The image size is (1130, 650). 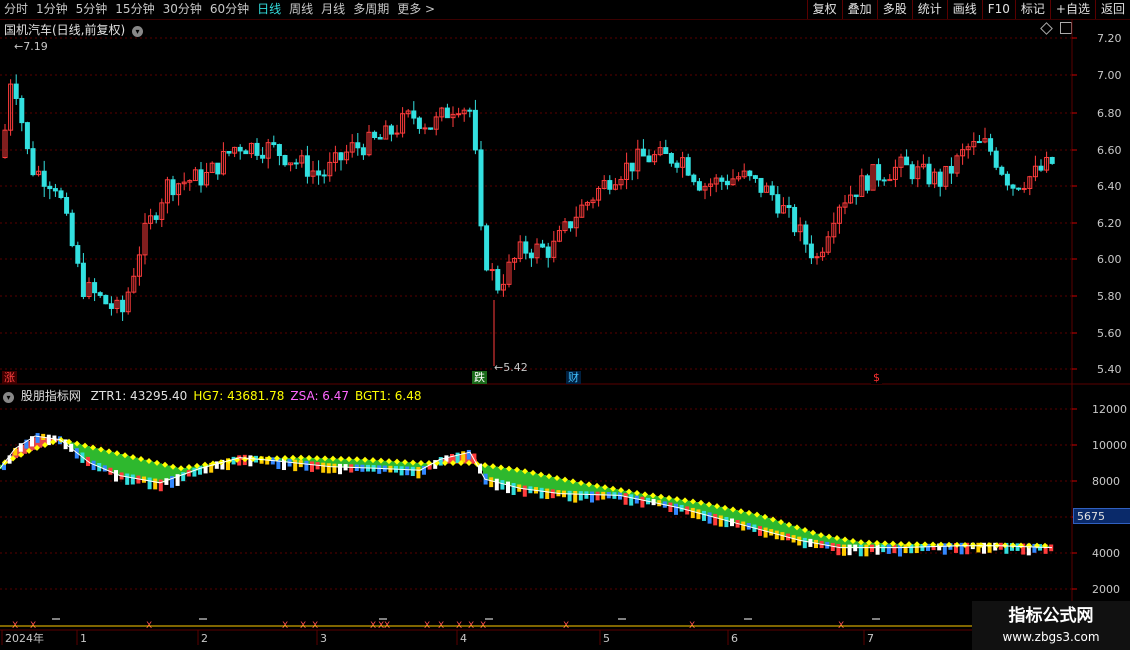 I want to click on indicator-tick-label: 10000, so click(x=1109, y=445).